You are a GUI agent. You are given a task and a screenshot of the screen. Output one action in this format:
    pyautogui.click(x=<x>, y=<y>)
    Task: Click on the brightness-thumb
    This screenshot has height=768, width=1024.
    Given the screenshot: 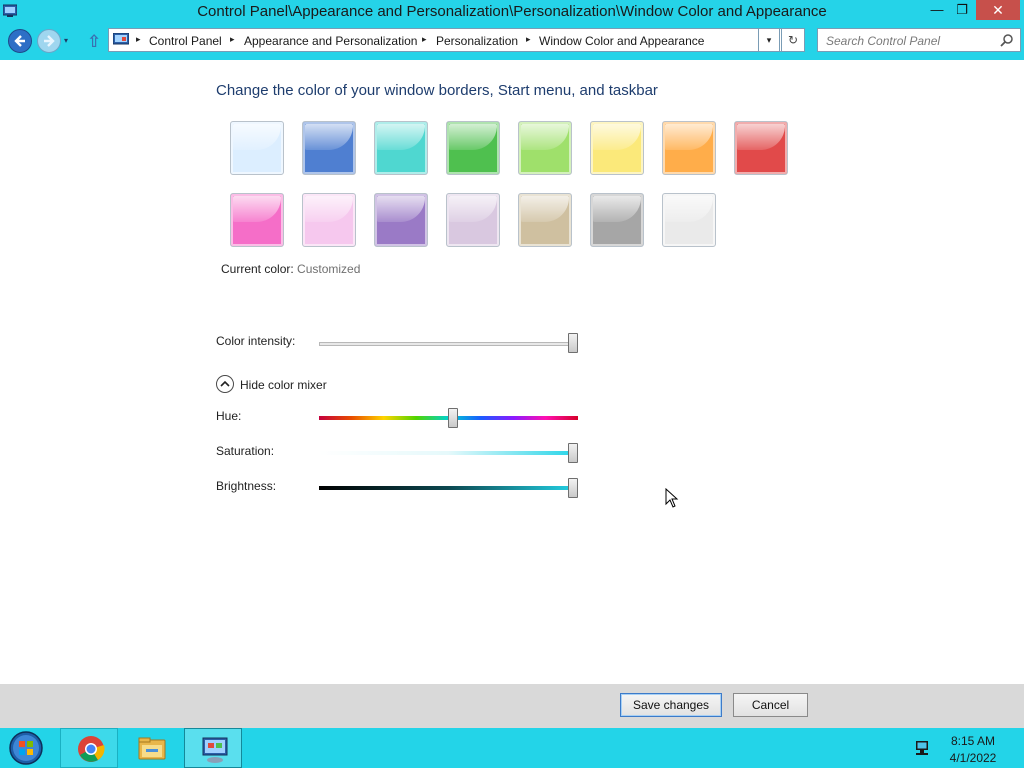 What is the action you would take?
    pyautogui.click(x=573, y=488)
    